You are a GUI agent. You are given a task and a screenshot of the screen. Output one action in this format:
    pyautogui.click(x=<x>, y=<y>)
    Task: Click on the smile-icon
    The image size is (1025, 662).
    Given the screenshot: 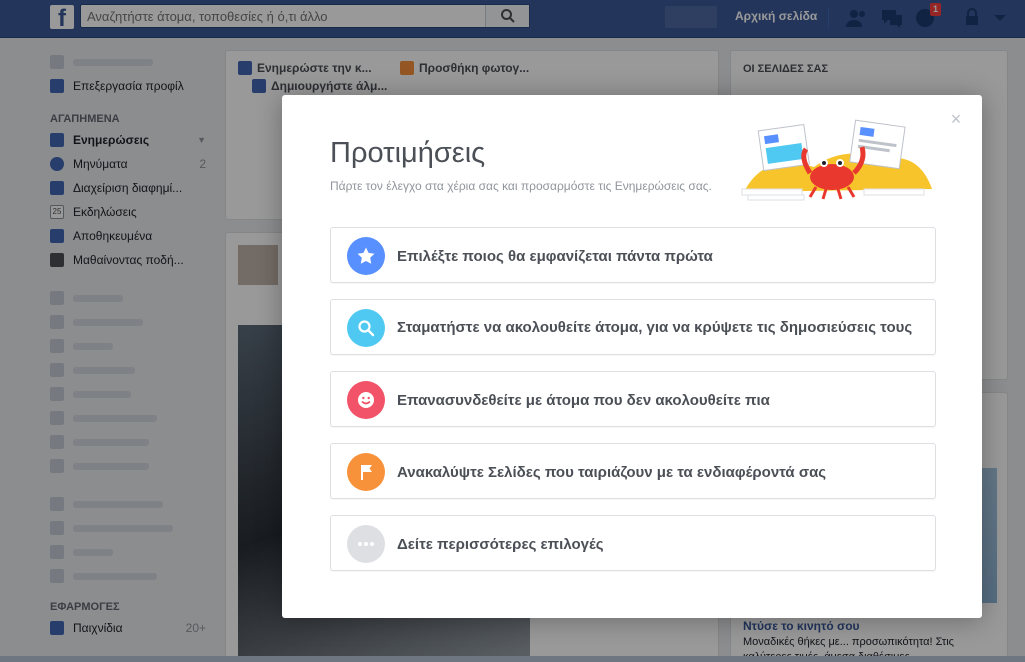 What is the action you would take?
    pyautogui.click(x=366, y=400)
    